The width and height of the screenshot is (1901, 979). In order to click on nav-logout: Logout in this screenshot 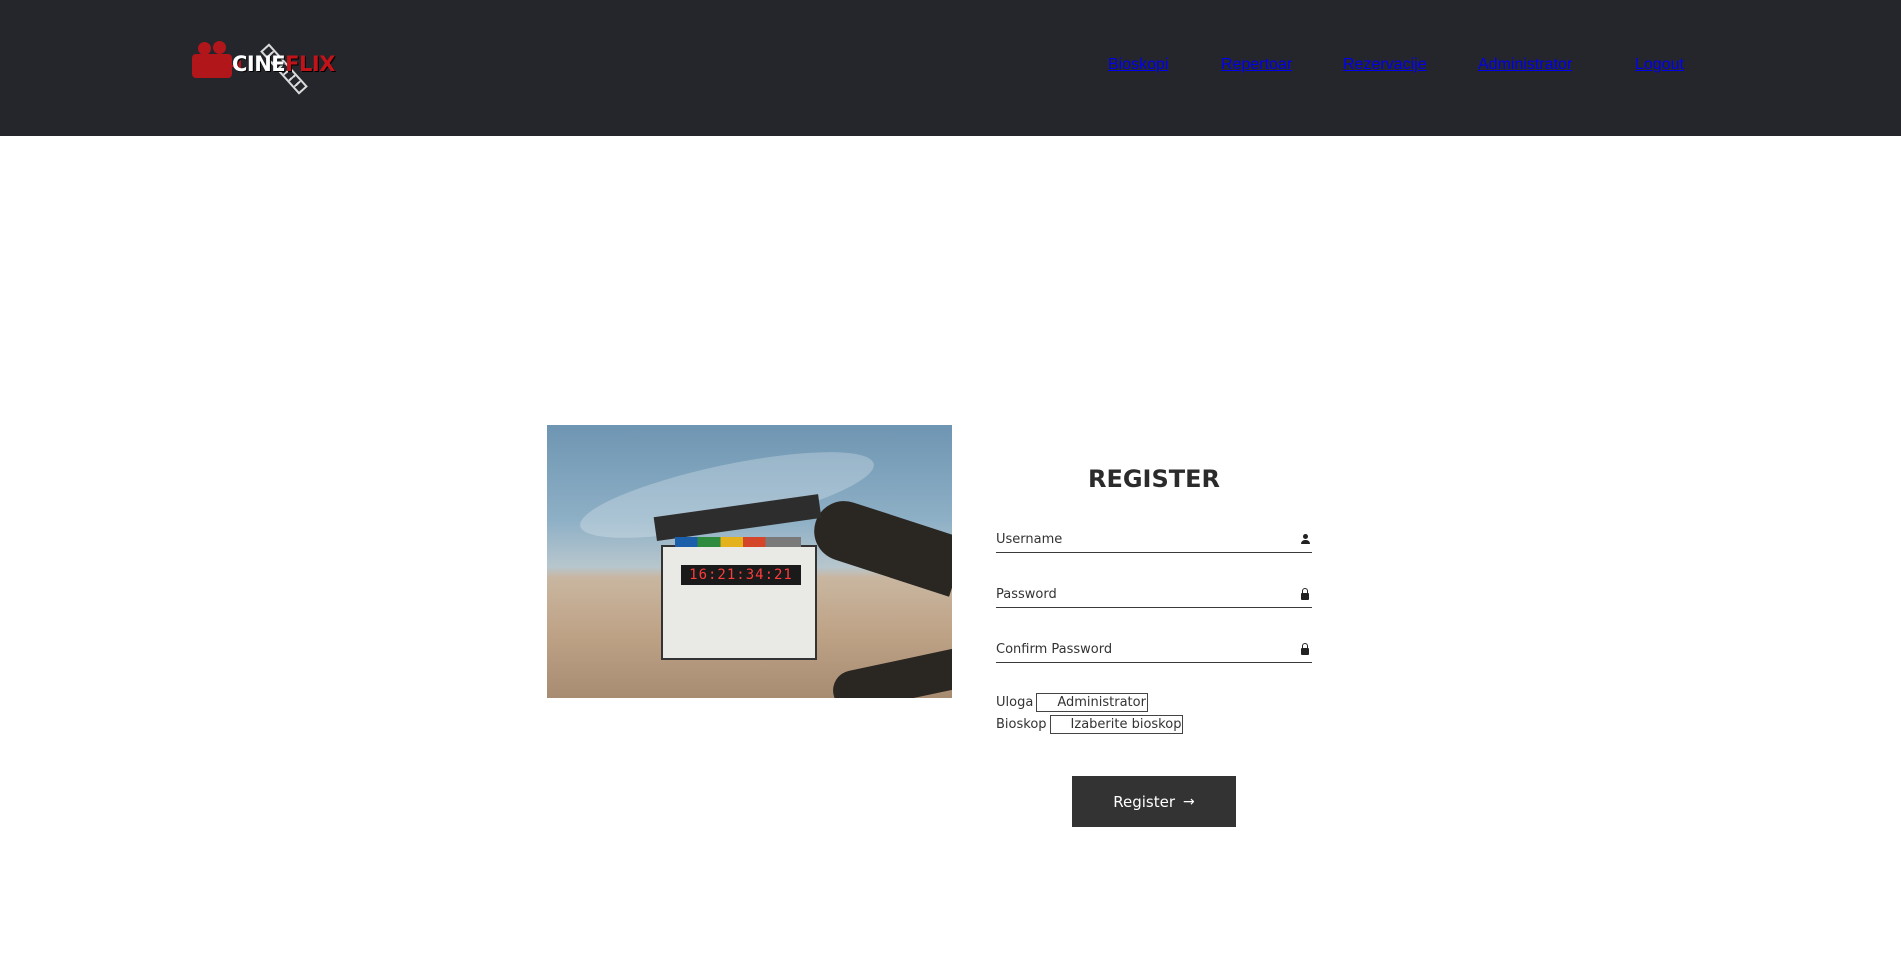, I will do `click(1659, 65)`.